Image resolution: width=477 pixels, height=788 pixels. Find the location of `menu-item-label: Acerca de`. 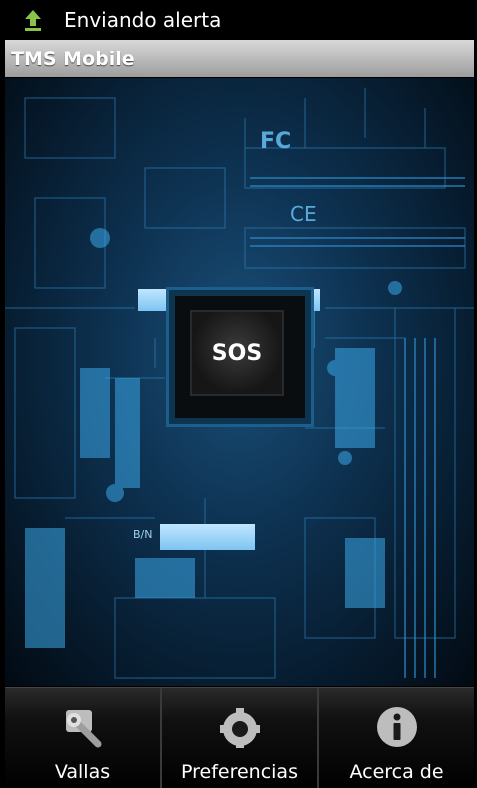

menu-item-label: Acerca de is located at coordinates (396, 772).